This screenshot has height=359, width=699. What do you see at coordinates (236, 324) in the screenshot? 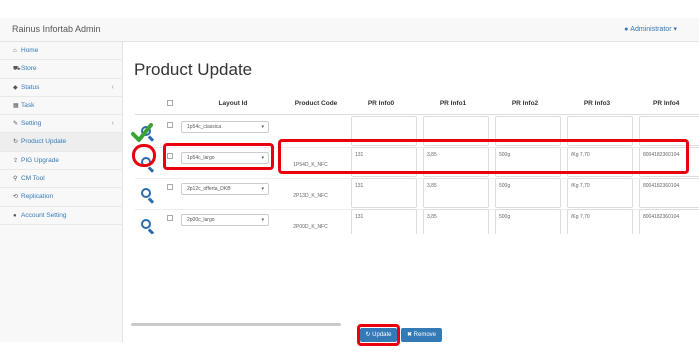
I see `horizontal-scrollbar` at bounding box center [236, 324].